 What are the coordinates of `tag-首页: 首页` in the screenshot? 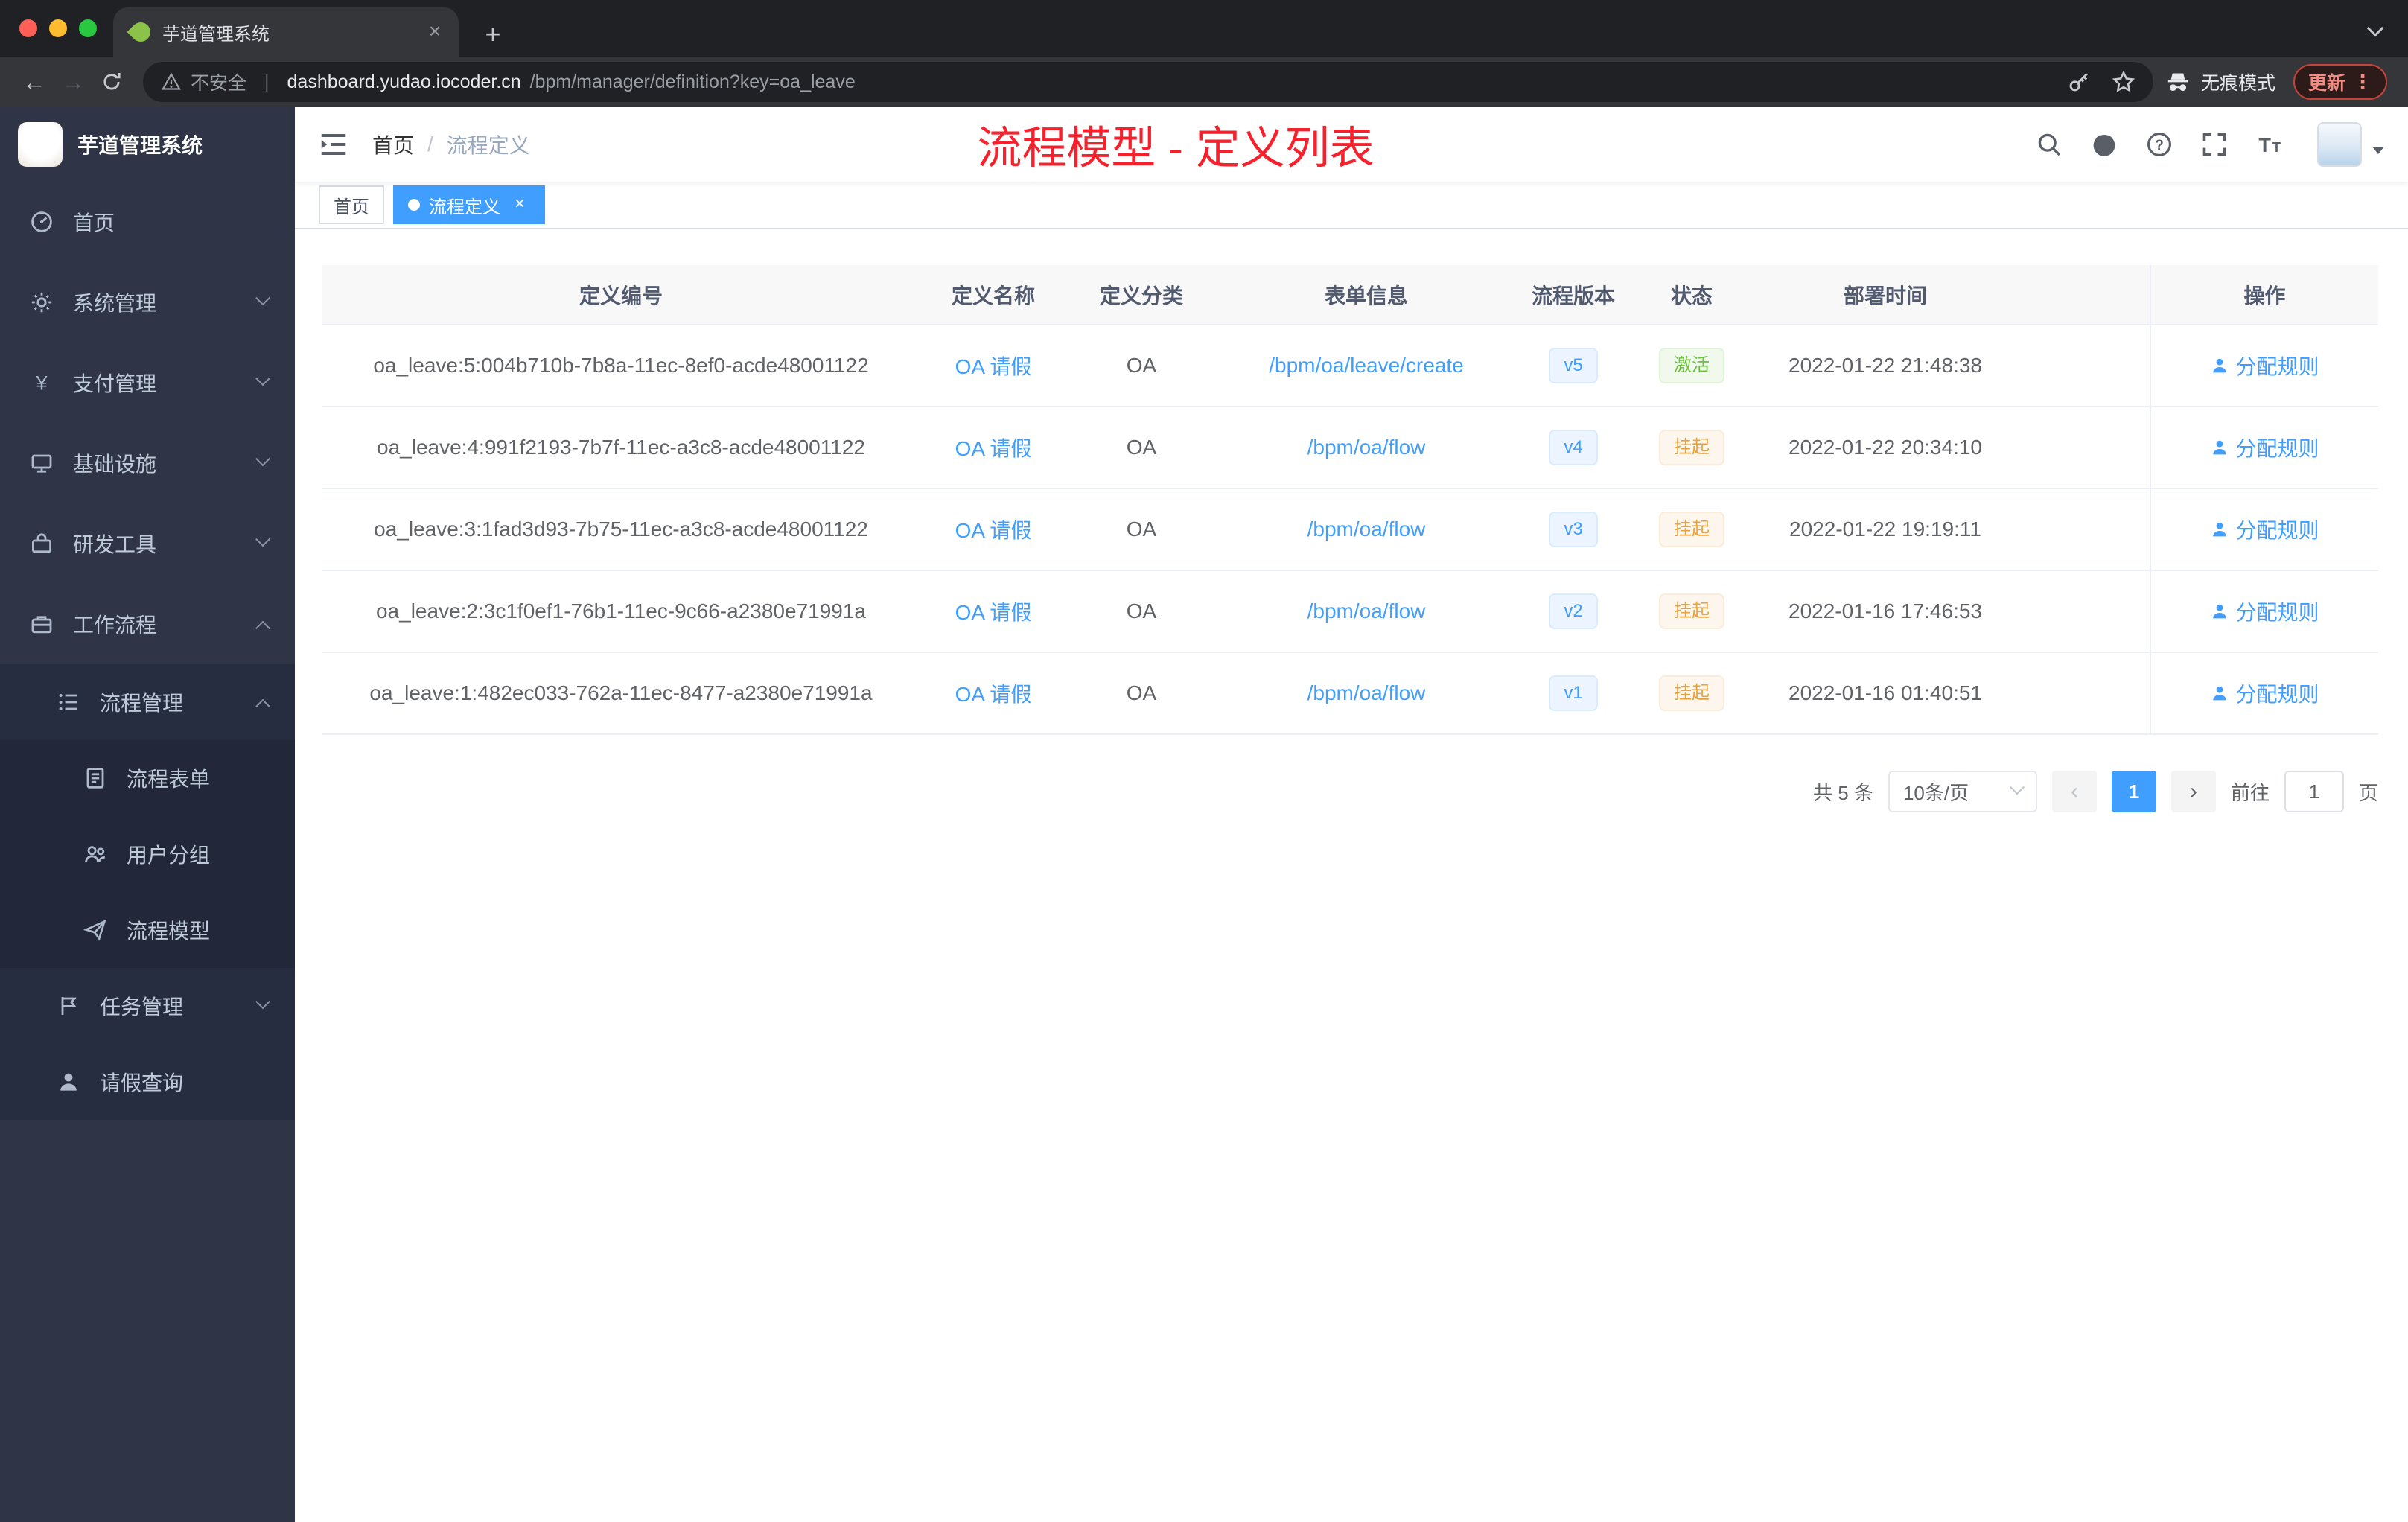 It's located at (351, 204).